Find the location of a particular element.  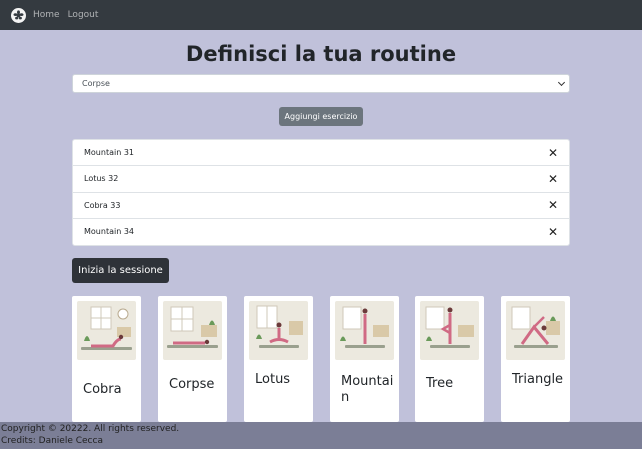

exercise-select: Corpse is located at coordinates (321, 83).